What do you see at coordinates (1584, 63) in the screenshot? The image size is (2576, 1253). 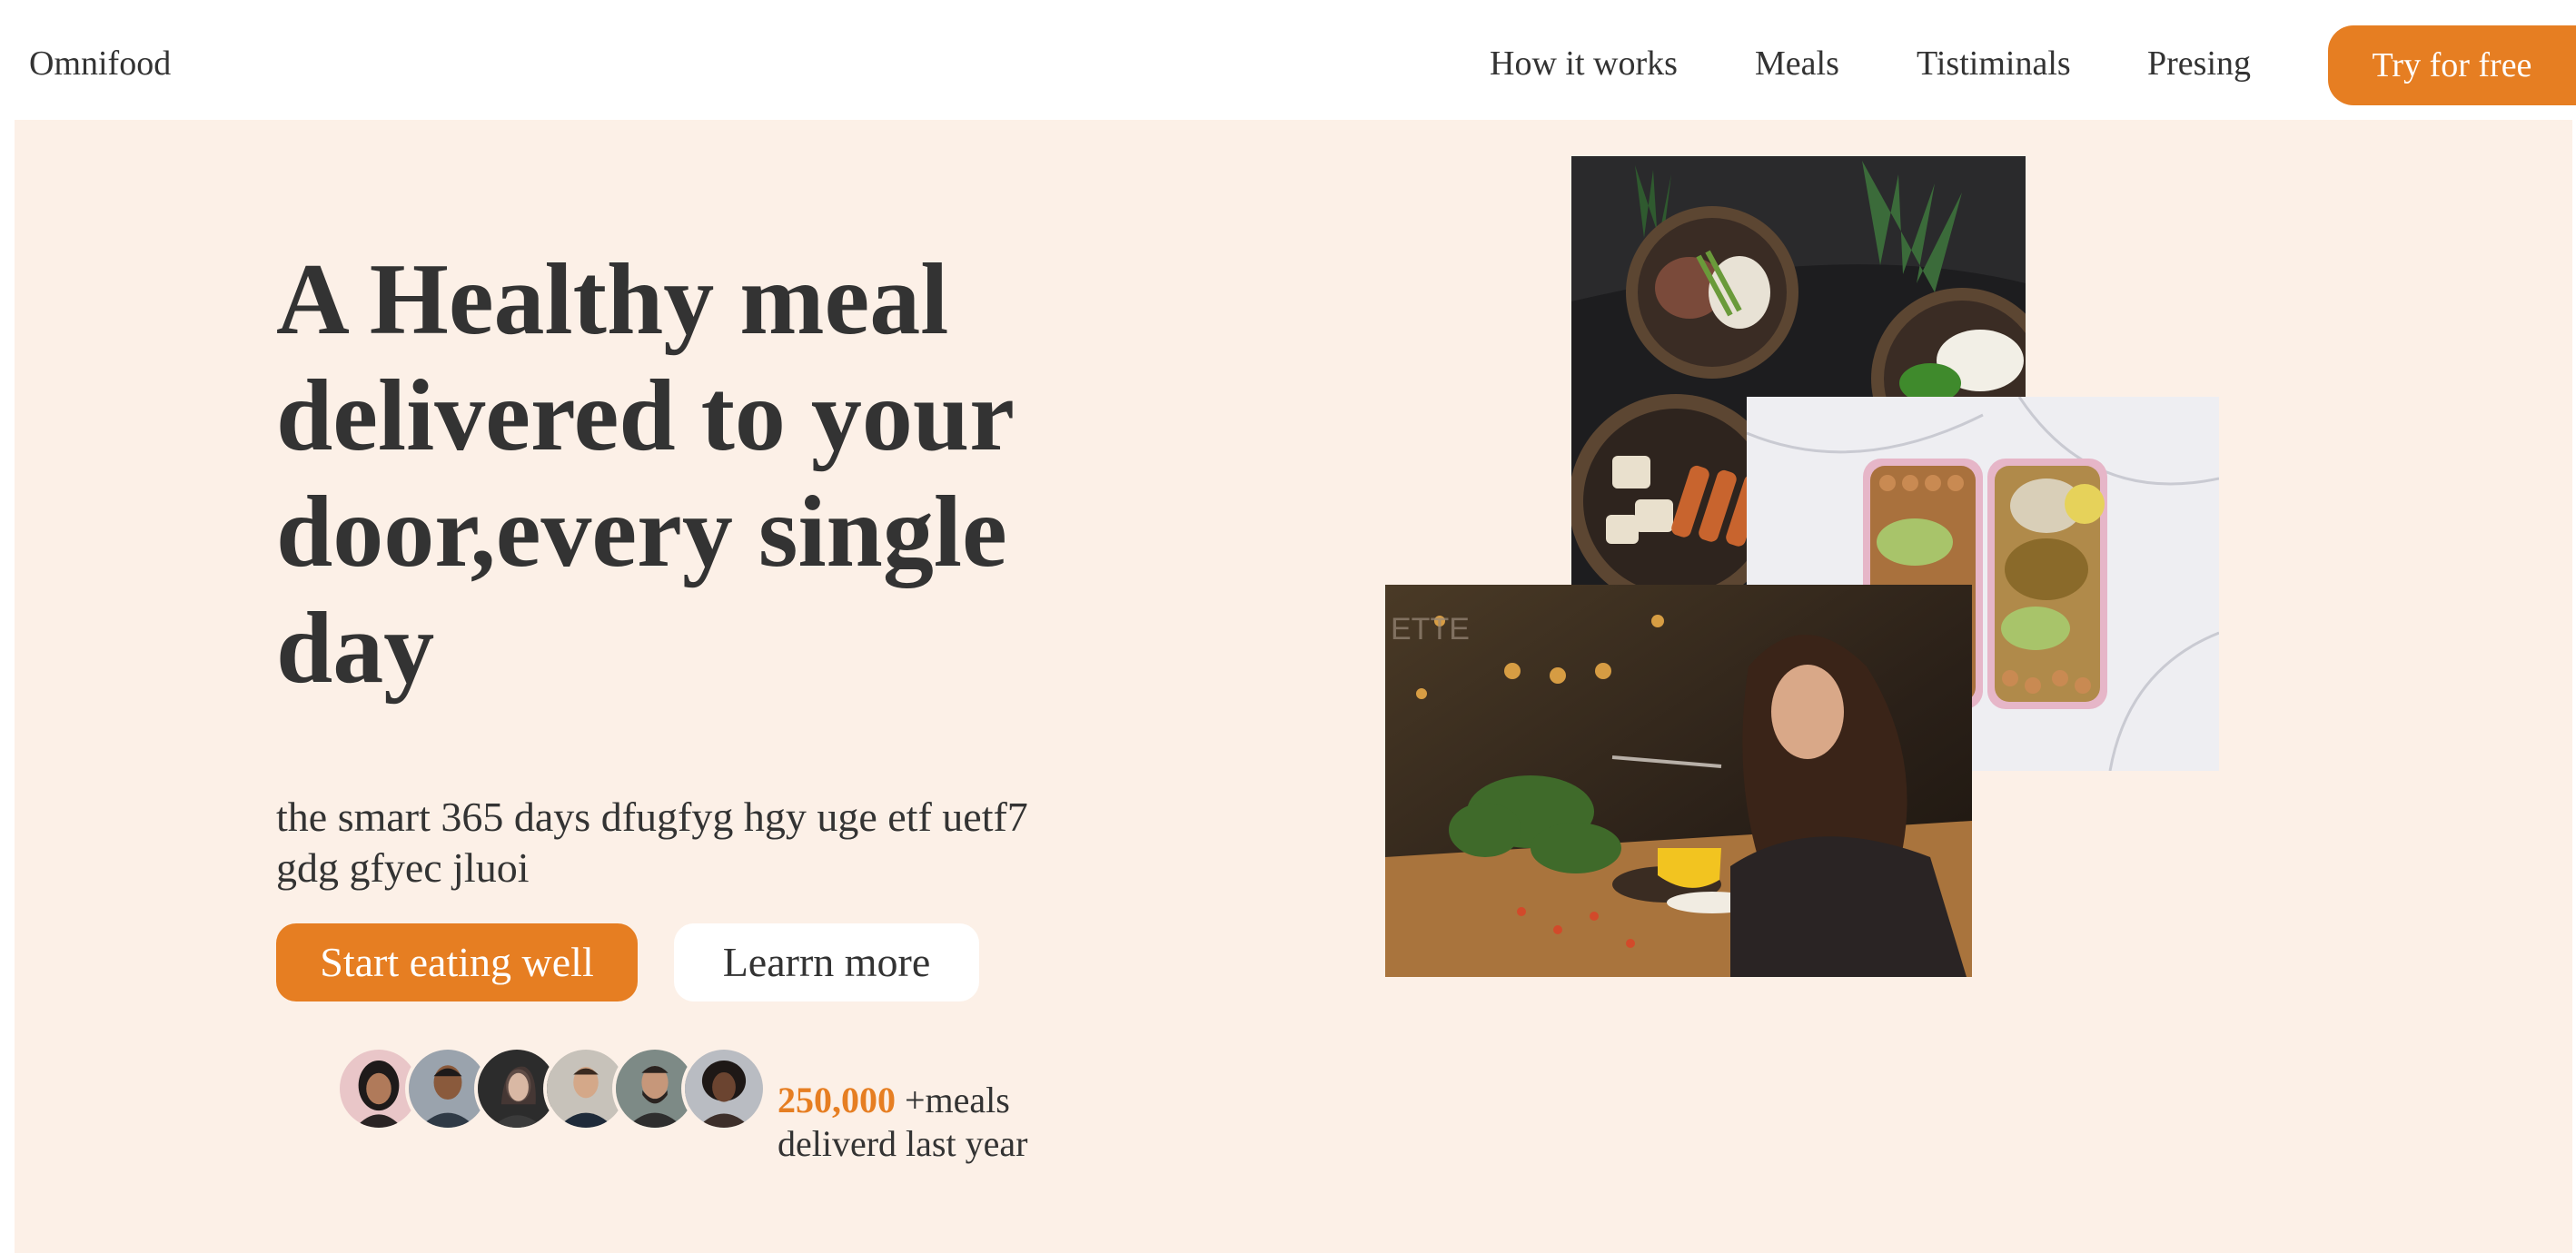 I see `nav-link-how-it-works: How it works` at bounding box center [1584, 63].